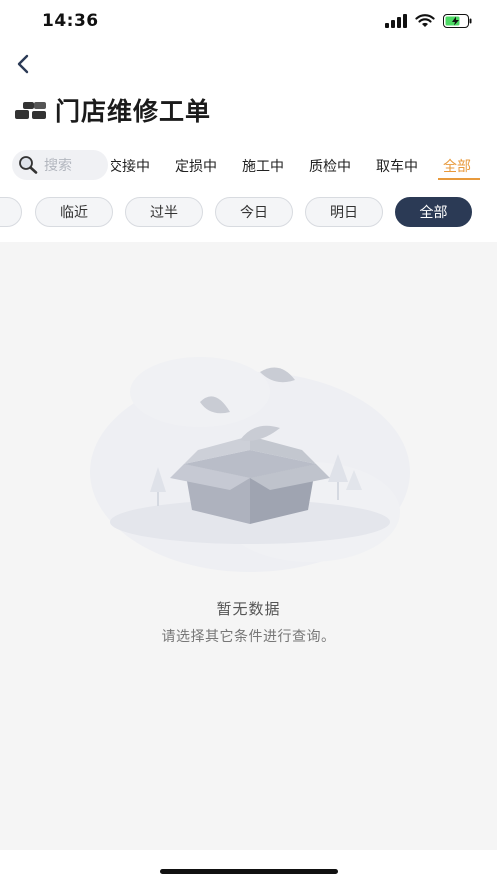 Image resolution: width=497 pixels, height=883 pixels. Describe the element at coordinates (396, 21) in the screenshot. I see `signal-icon` at that location.